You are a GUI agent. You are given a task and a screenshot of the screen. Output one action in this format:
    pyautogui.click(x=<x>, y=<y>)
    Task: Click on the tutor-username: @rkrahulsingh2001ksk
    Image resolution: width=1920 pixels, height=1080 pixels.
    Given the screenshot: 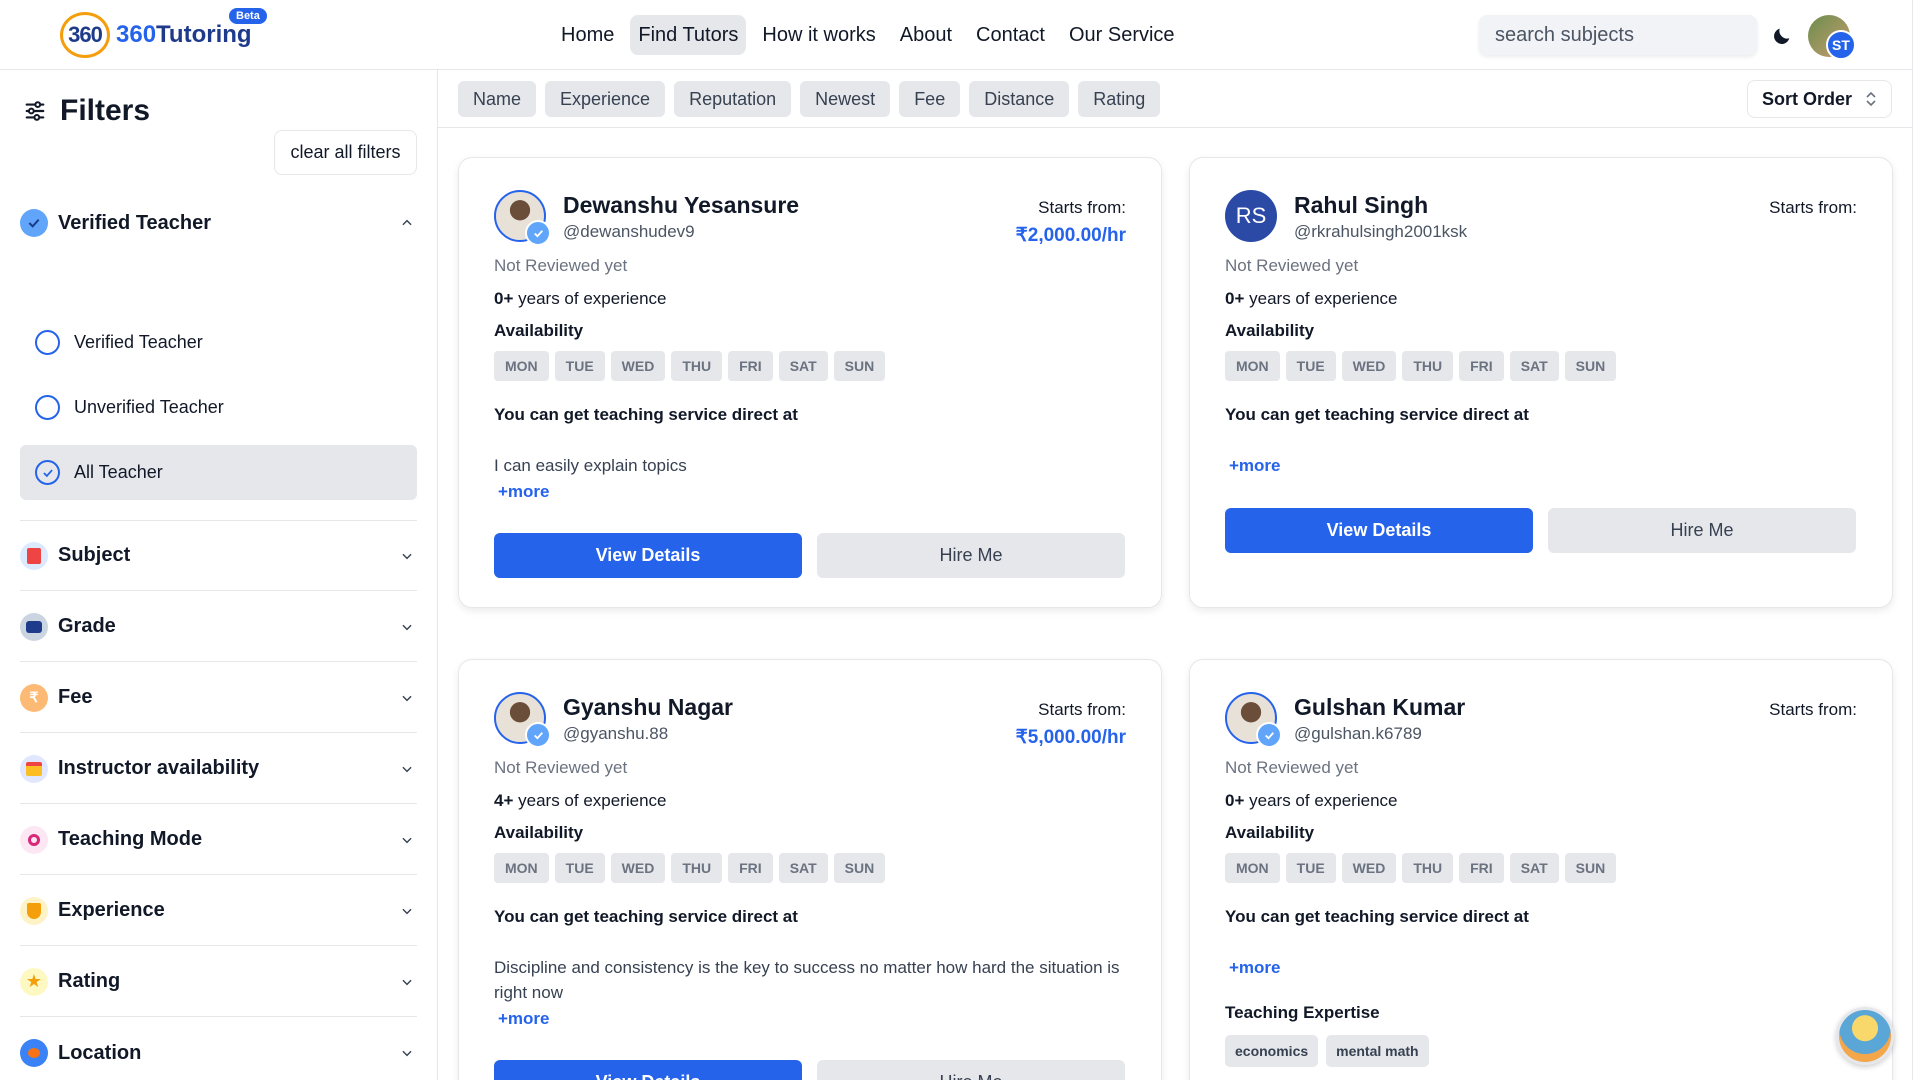 What is the action you would take?
    pyautogui.click(x=1381, y=231)
    